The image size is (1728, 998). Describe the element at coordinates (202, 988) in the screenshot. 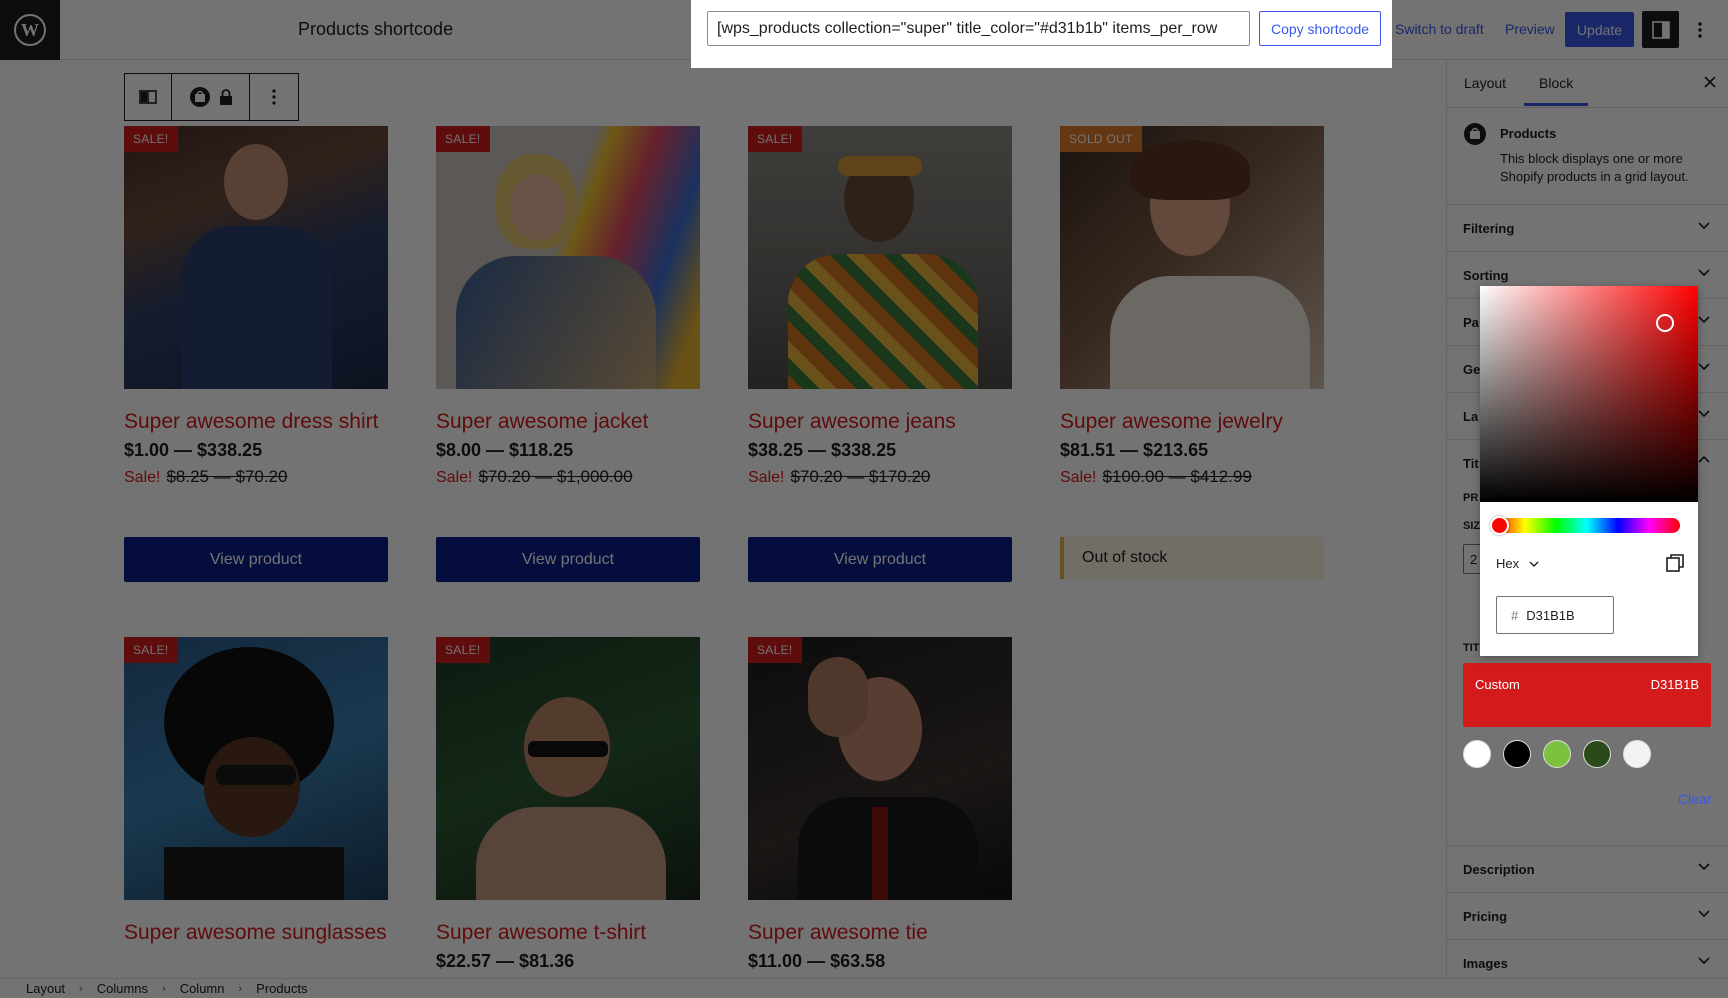

I see `breadcrumb-item: Column` at that location.